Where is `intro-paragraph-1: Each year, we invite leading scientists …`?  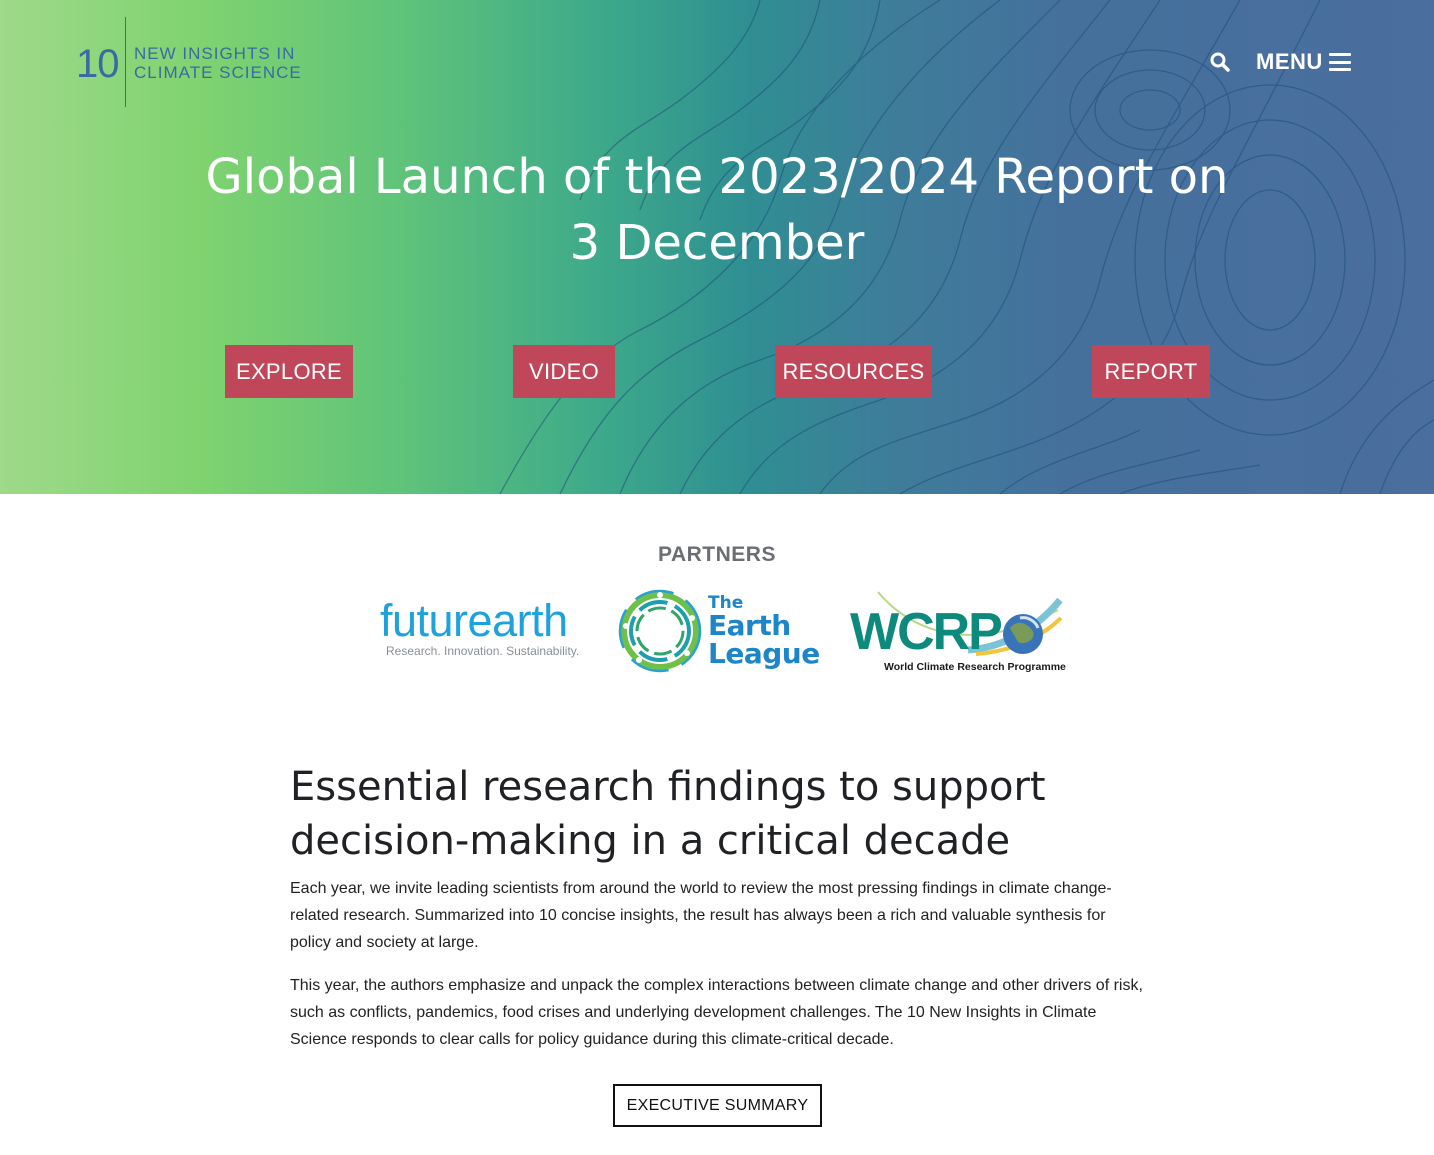 intro-paragraph-1: Each year, we invite leading scientists … is located at coordinates (701, 915).